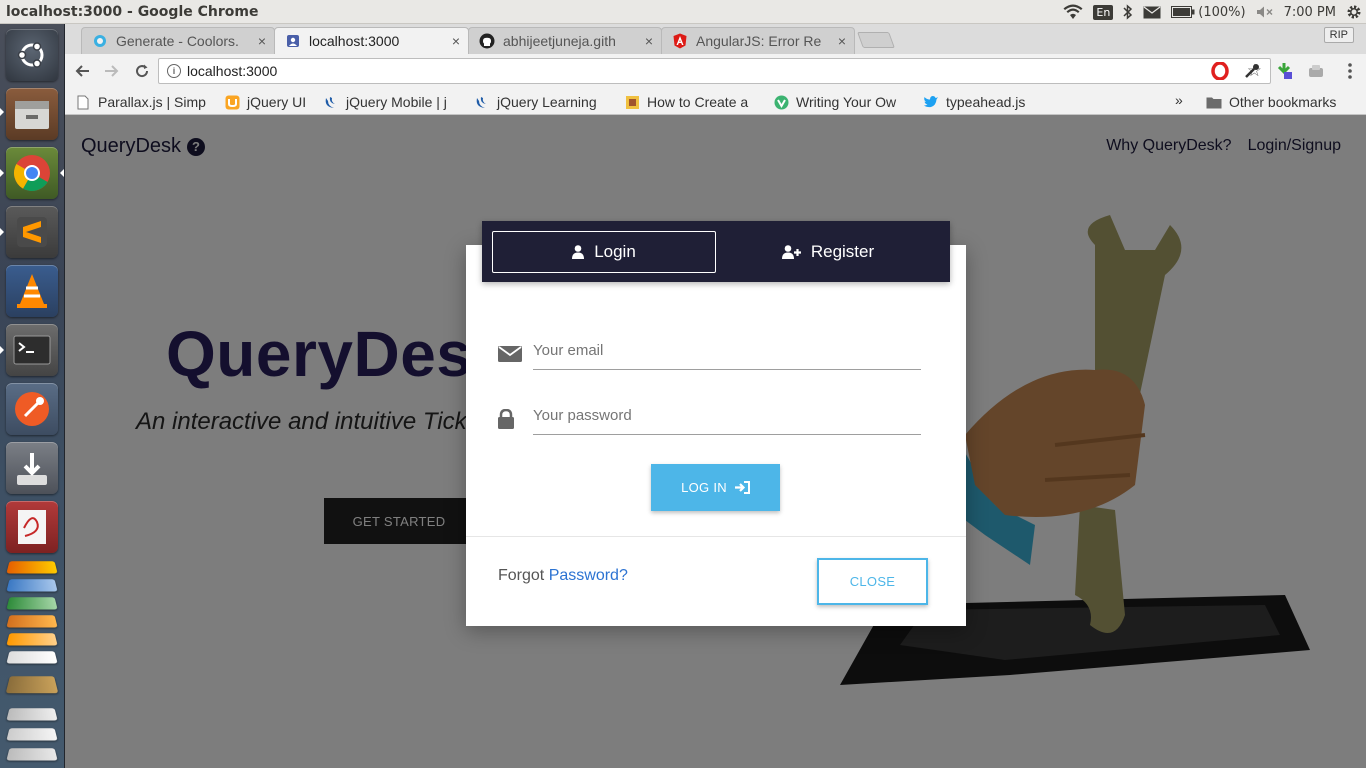 The image size is (1366, 768). I want to click on bookmark-favicon-icon, so click(632, 102).